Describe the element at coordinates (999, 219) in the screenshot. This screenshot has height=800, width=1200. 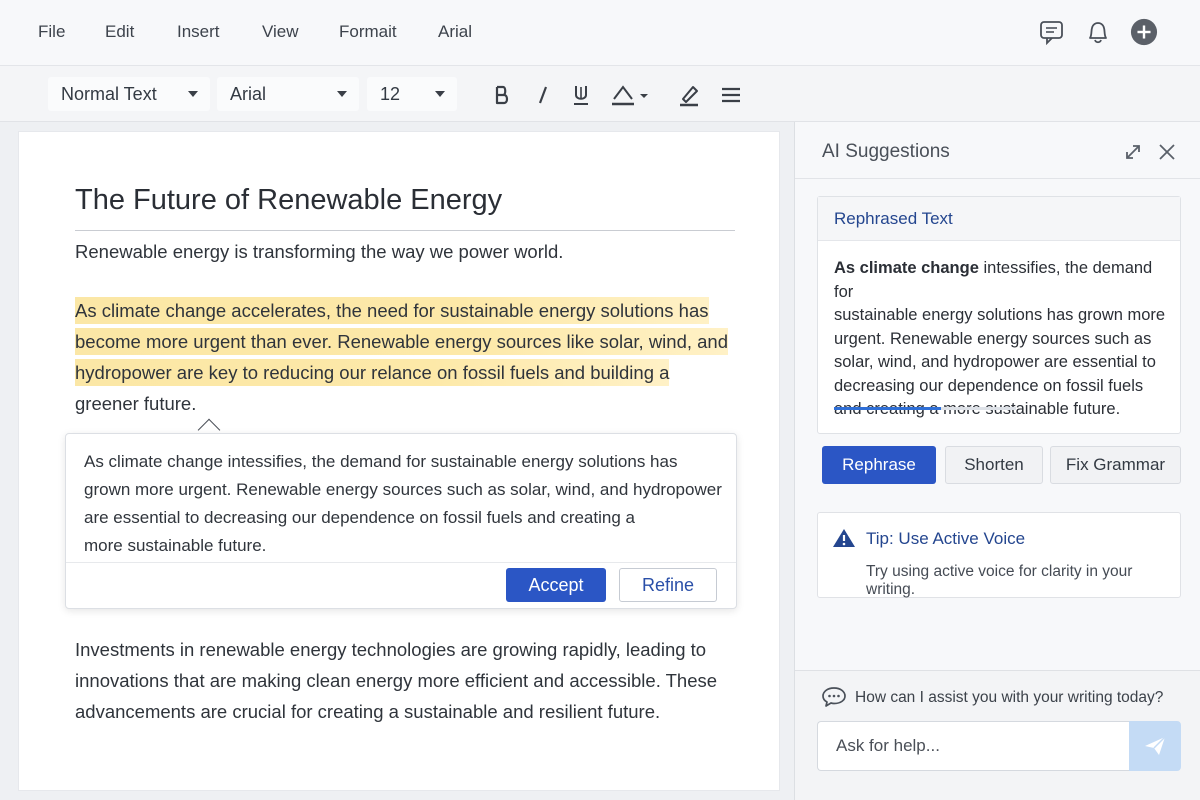
I see `card-heading: Rephrased Text` at that location.